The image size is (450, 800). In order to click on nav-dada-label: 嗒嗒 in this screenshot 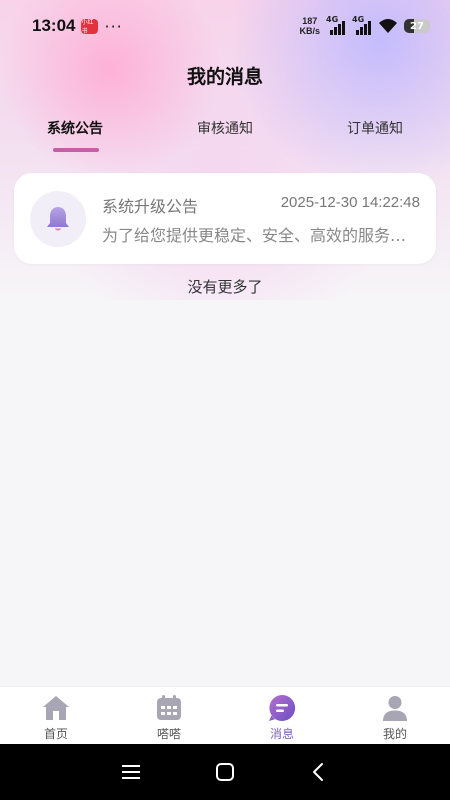, I will do `click(168, 734)`.